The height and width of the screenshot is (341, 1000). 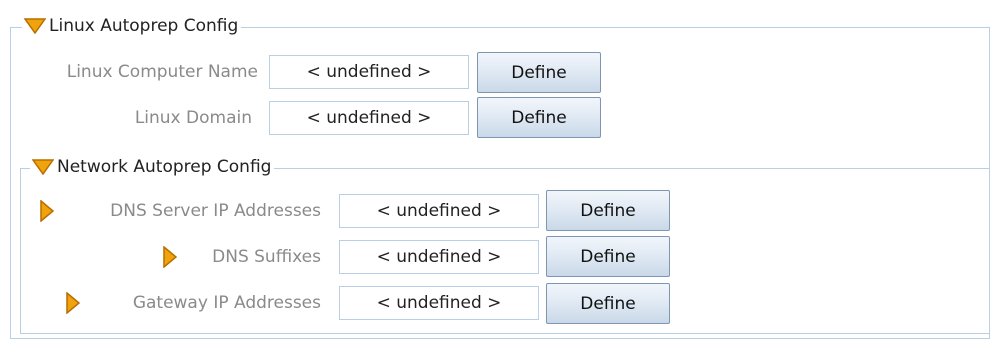 I want to click on dns-server-ip-value: < undefined >, so click(x=439, y=211).